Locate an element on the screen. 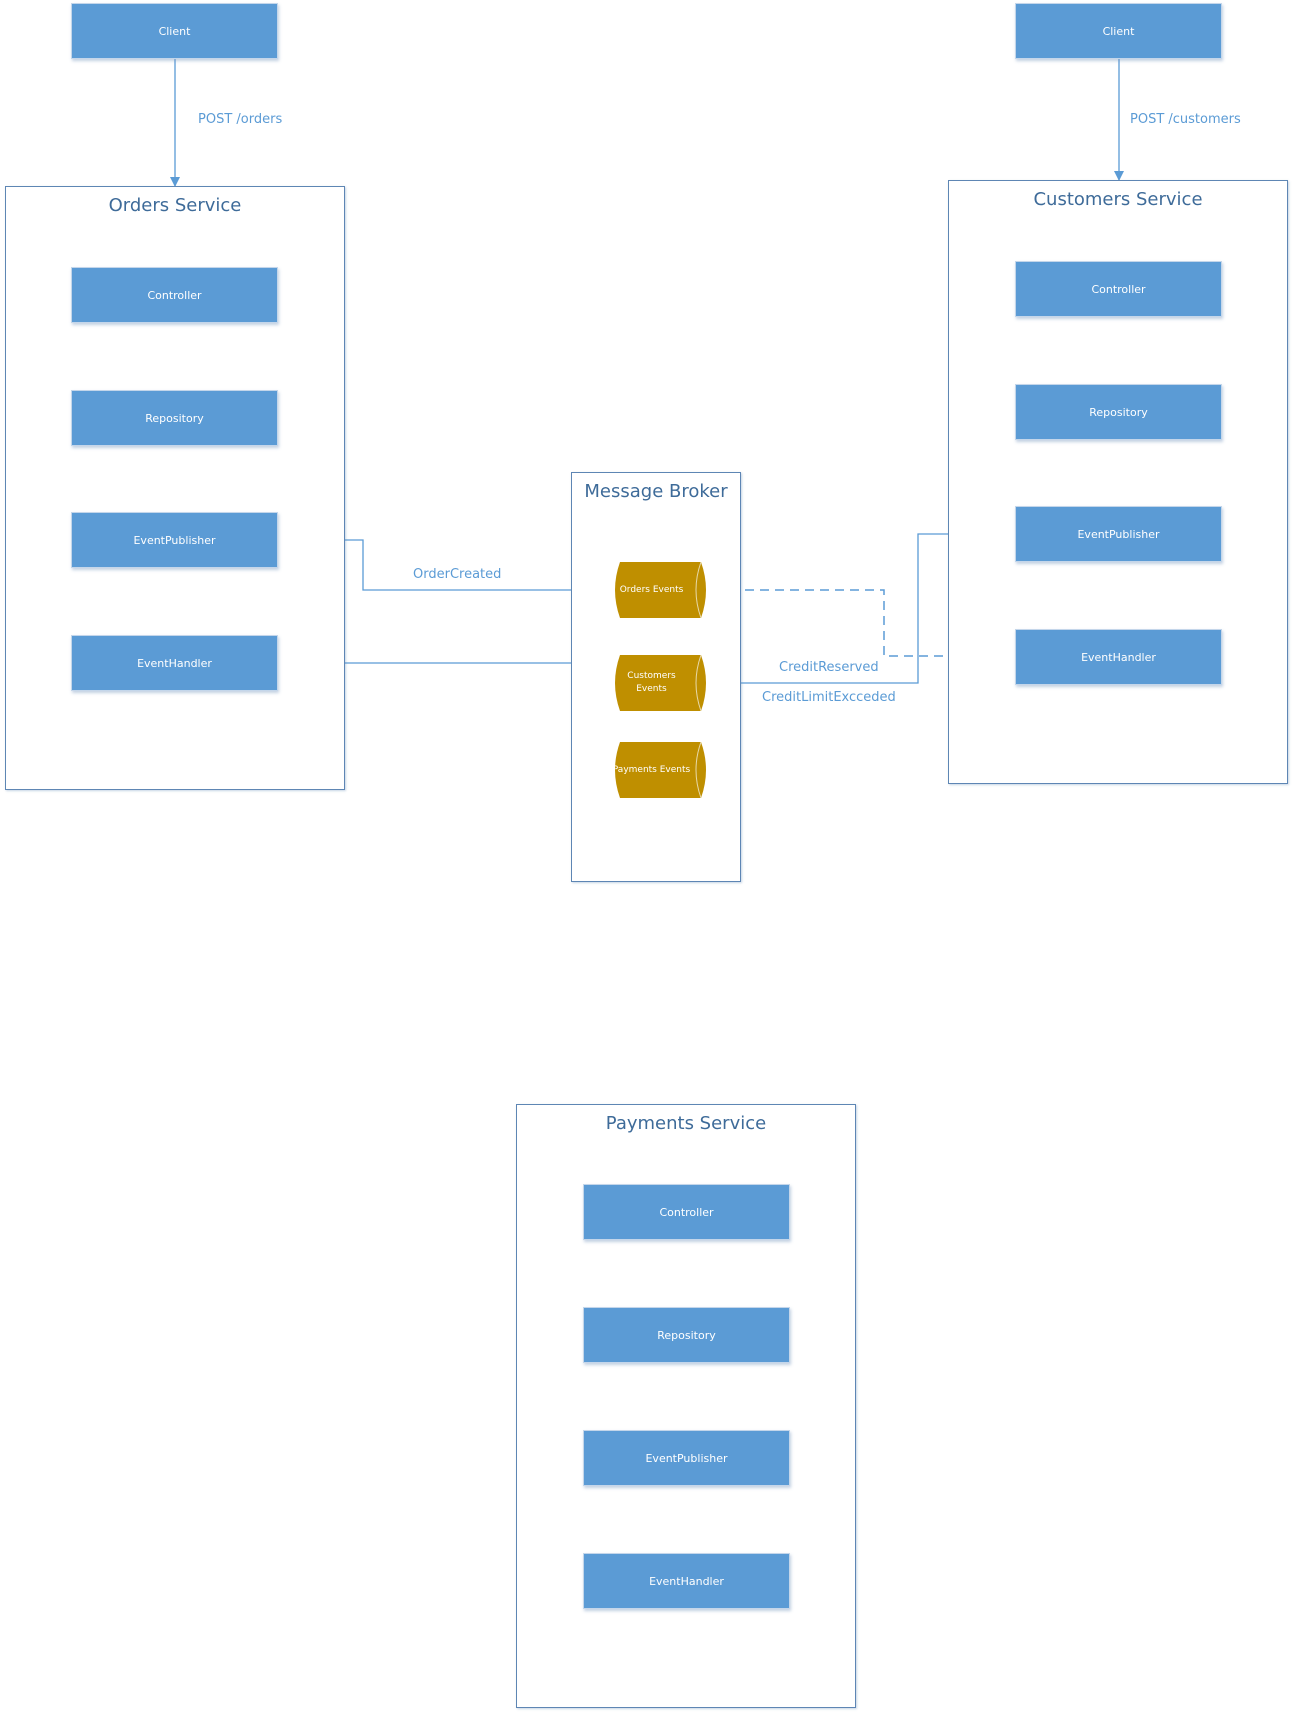  order-created-label: OrderCreated is located at coordinates (457, 574).